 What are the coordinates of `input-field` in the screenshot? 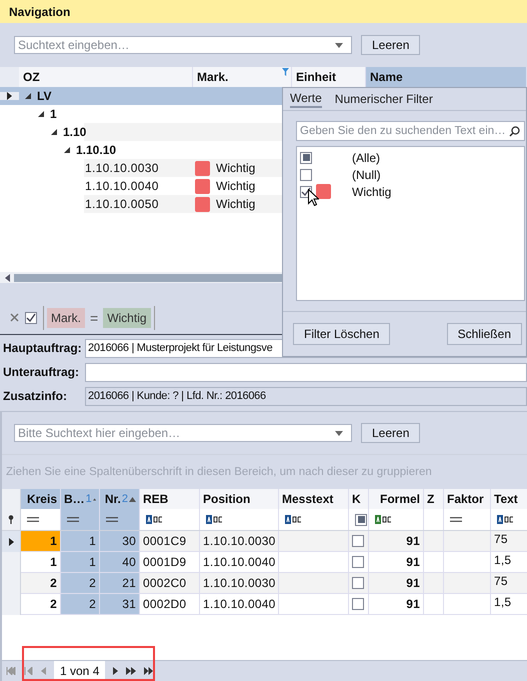 It's located at (306, 372).